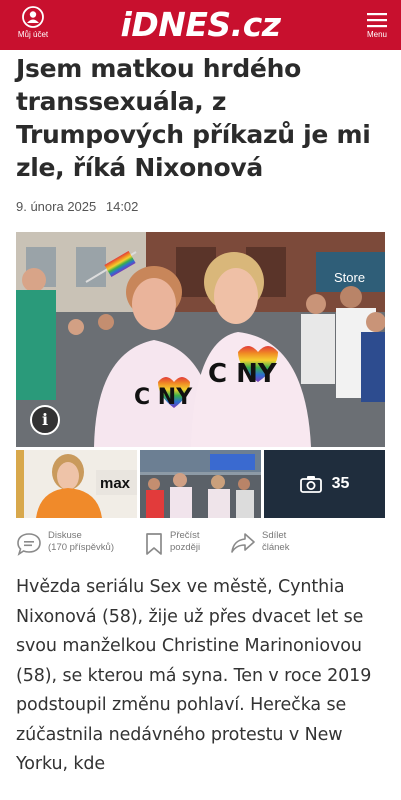 This screenshot has height=800, width=401. I want to click on article-datetime: 9. února 2025 14:02, so click(77, 206).